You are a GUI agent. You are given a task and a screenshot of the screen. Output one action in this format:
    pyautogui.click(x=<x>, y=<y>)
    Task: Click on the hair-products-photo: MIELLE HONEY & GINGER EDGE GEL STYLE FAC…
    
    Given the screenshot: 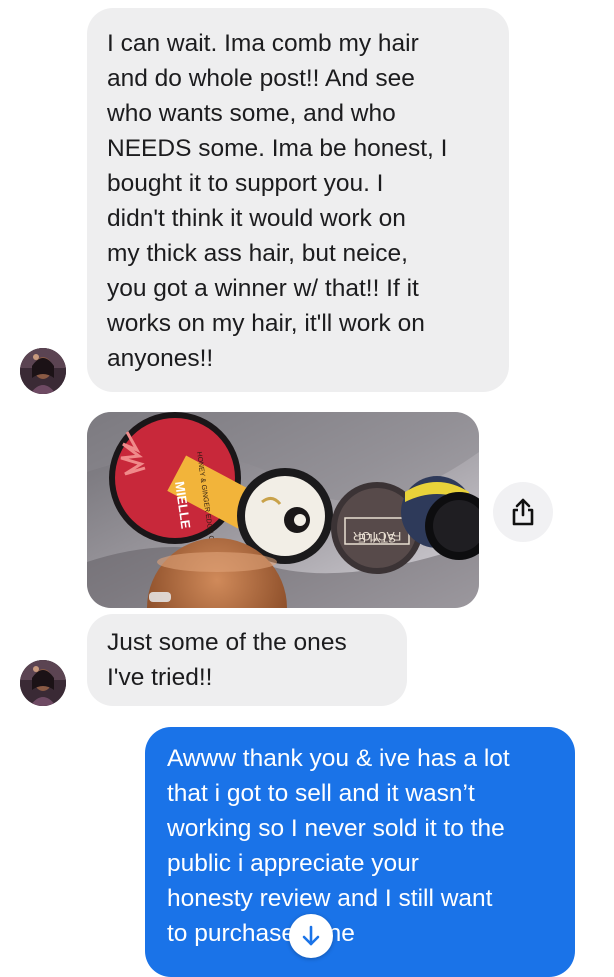 What is the action you would take?
    pyautogui.click(x=283, y=510)
    